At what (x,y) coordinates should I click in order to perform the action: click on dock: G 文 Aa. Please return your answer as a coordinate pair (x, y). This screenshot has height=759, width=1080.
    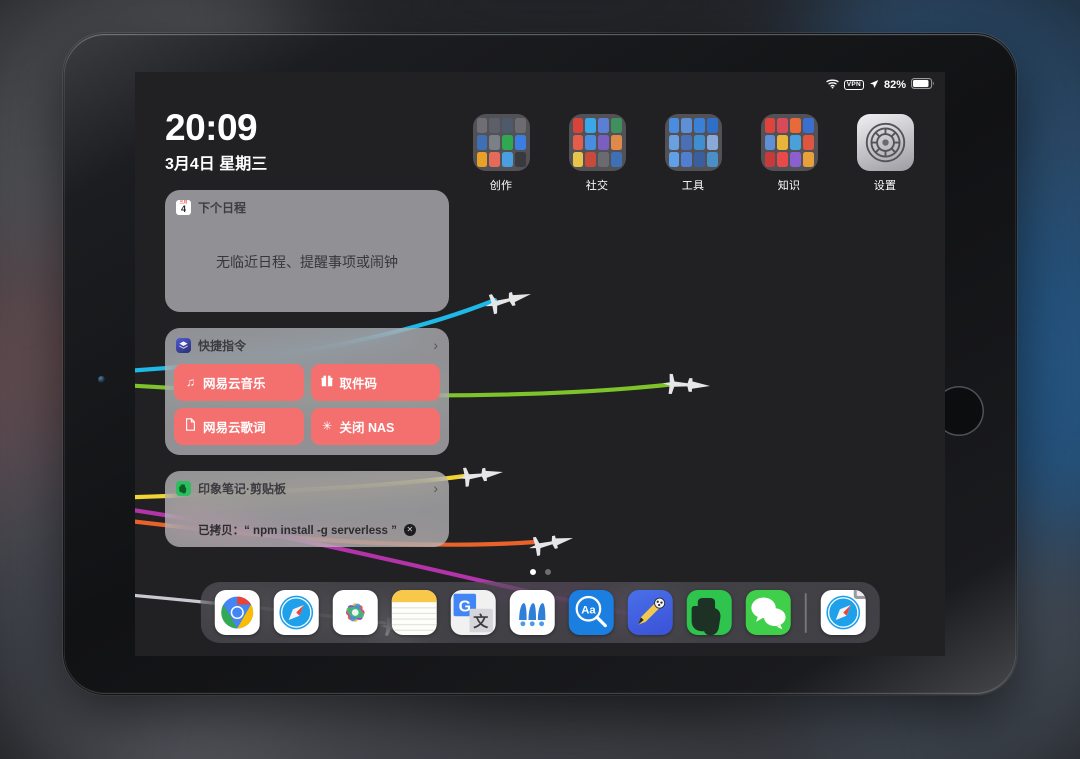
    Looking at the image, I should click on (540, 612).